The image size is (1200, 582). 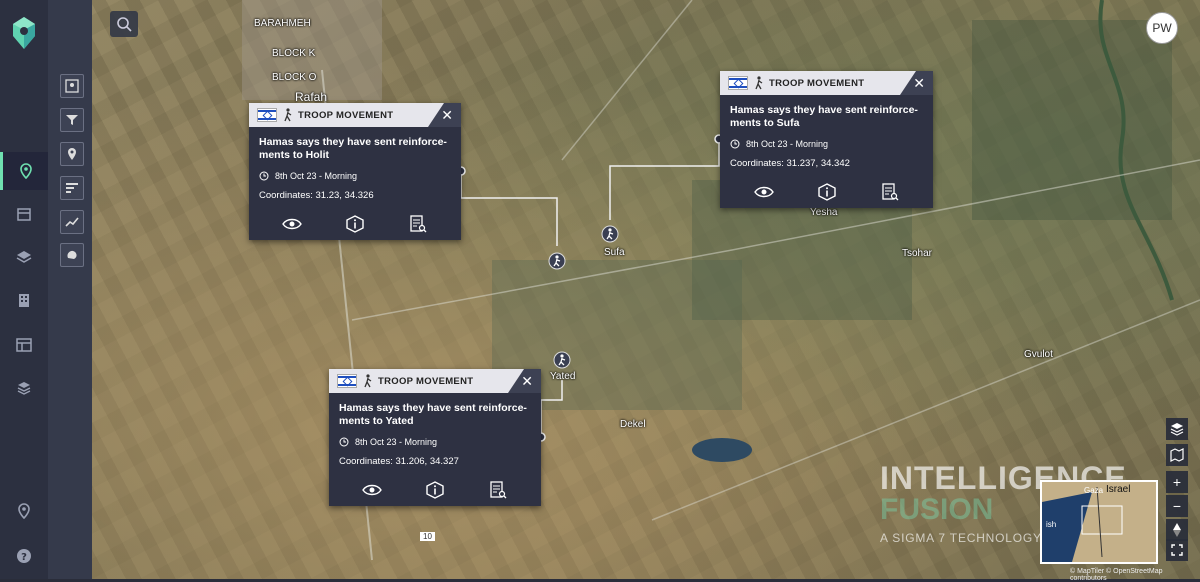 I want to click on location-pin-icon, so click(x=24, y=511).